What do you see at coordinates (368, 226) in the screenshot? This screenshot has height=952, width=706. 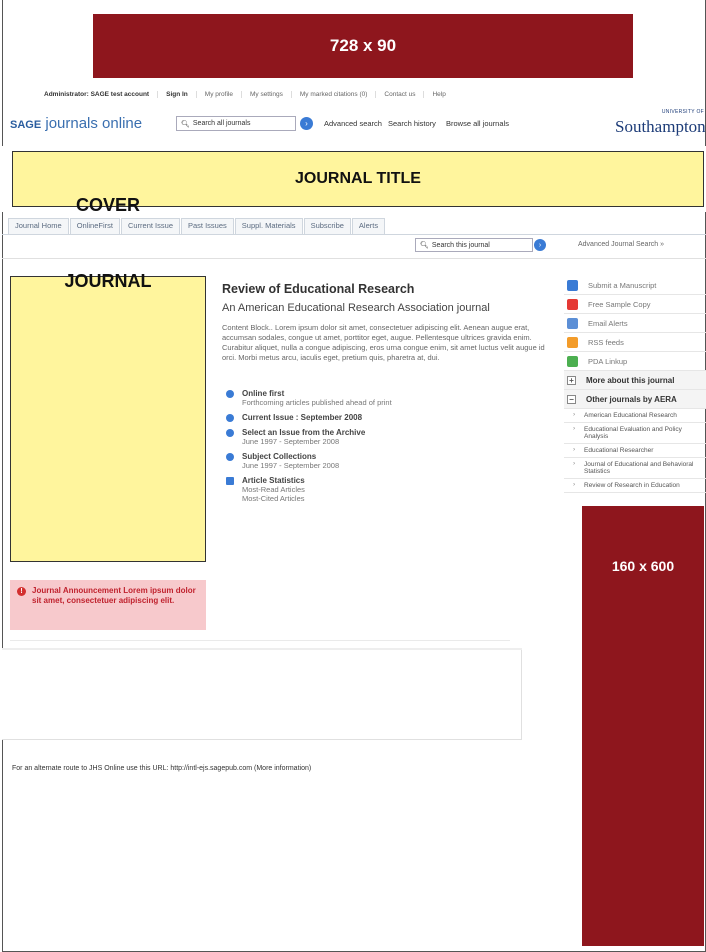 I see `tab-alerts: Alerts` at bounding box center [368, 226].